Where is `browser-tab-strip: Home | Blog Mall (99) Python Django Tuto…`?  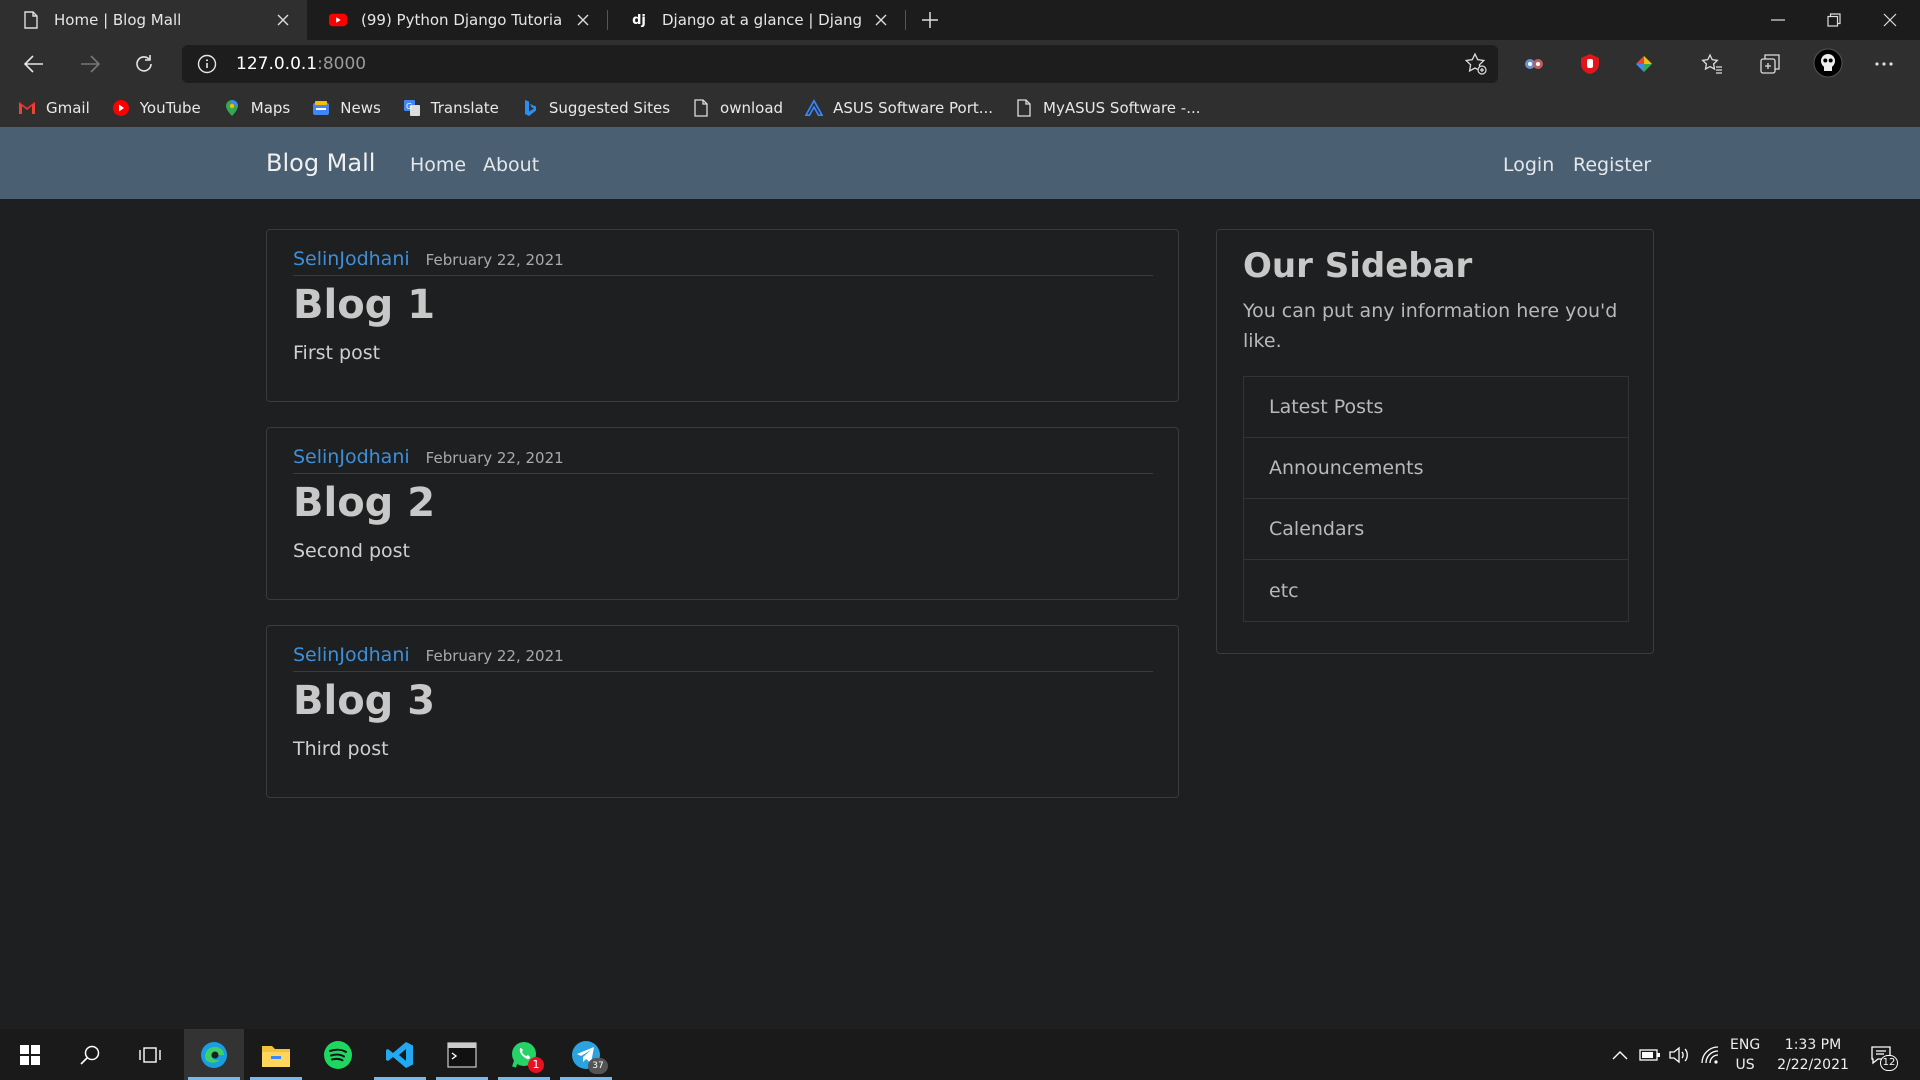 browser-tab-strip: Home | Blog Mall (99) Python Django Tuto… is located at coordinates (960, 20).